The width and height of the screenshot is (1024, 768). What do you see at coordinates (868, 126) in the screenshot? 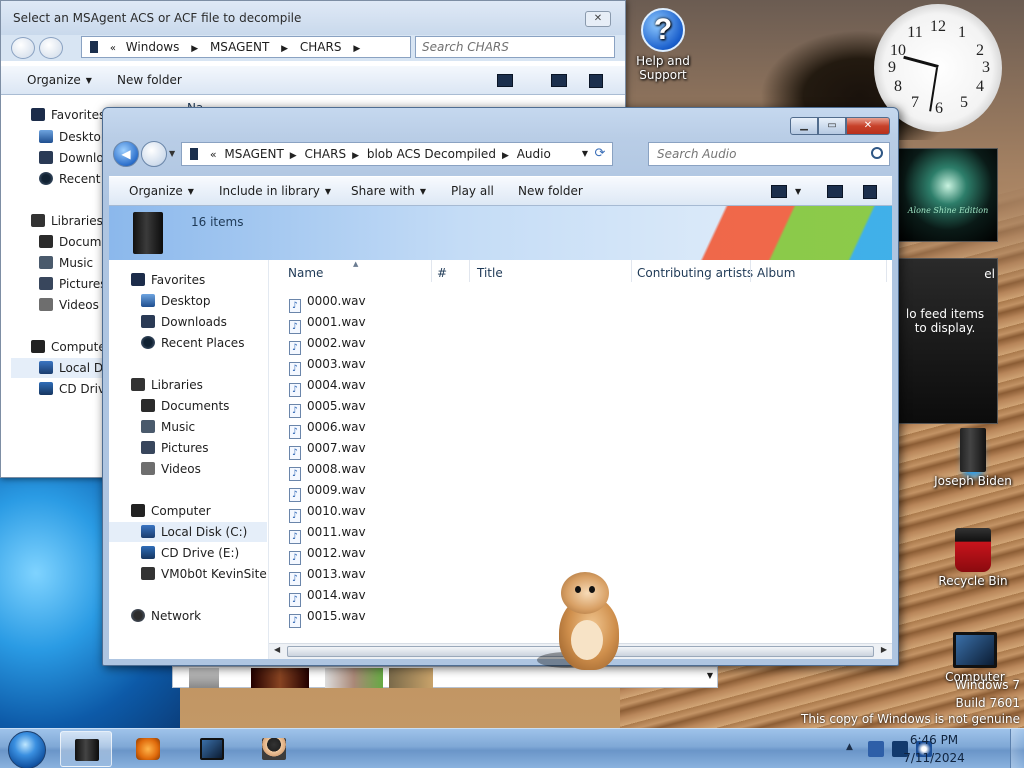
I see `close-button: ✕` at bounding box center [868, 126].